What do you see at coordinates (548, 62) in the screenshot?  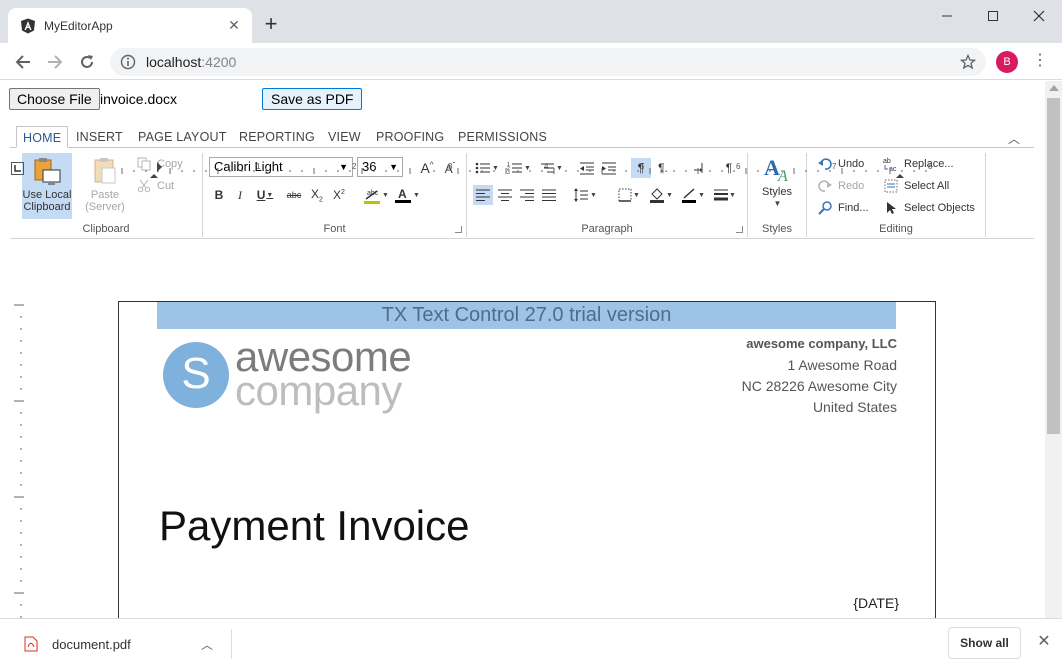 I see `address-bar: localhost:4200` at bounding box center [548, 62].